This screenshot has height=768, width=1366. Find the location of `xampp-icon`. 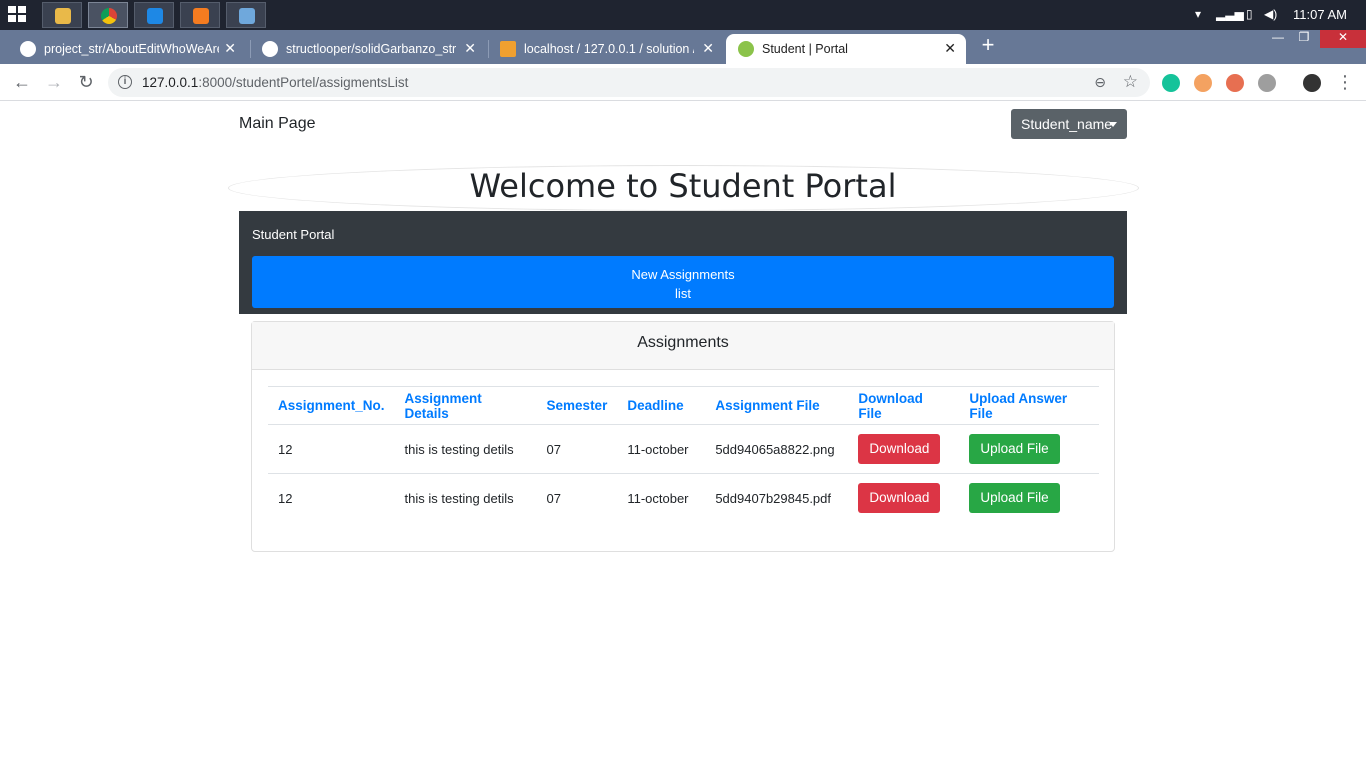

xampp-icon is located at coordinates (200, 15).